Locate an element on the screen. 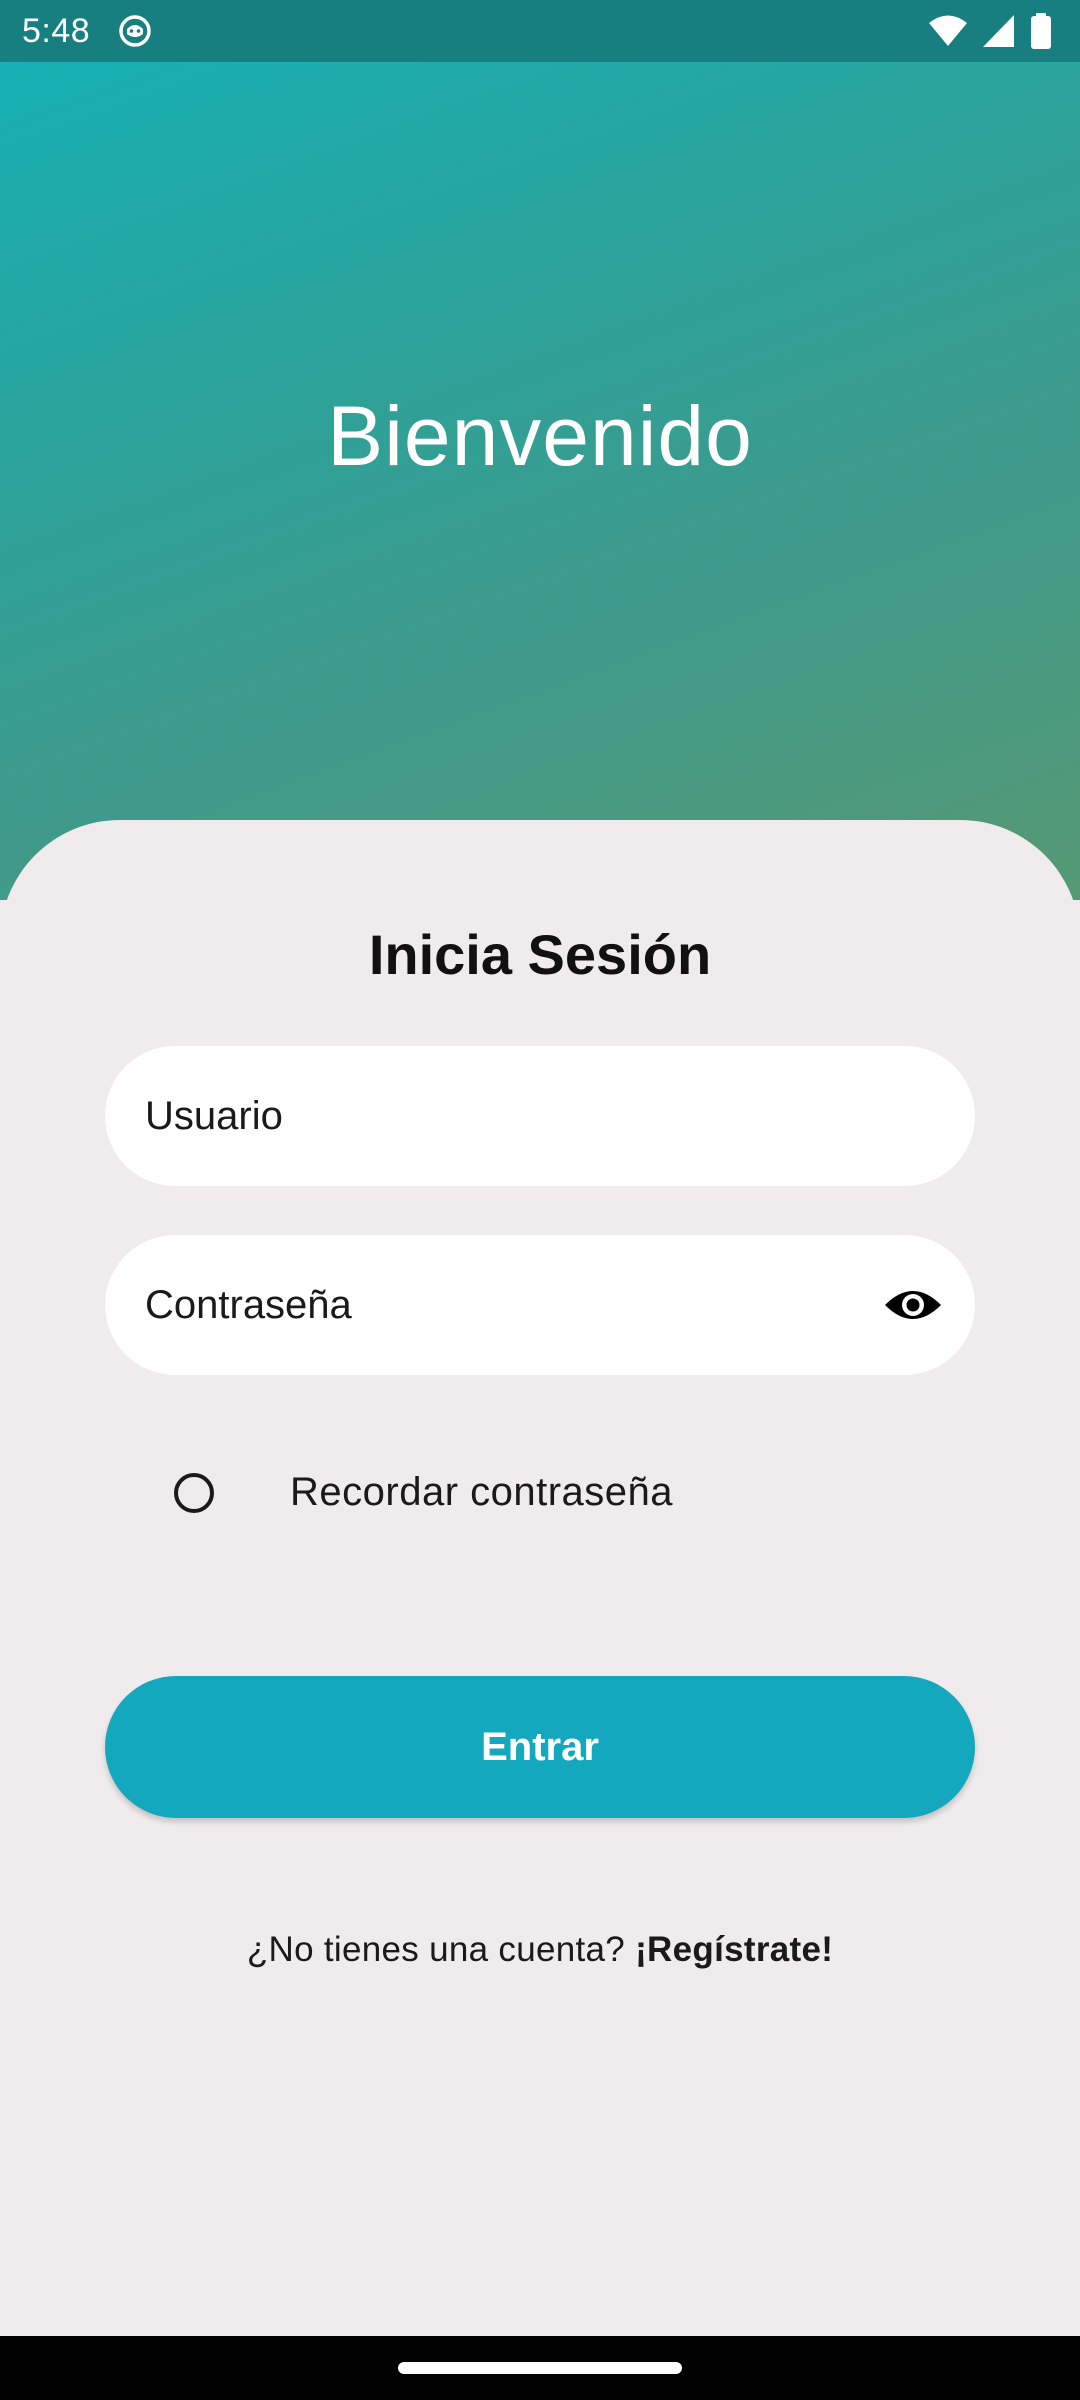  eye-icon is located at coordinates (913, 1305).